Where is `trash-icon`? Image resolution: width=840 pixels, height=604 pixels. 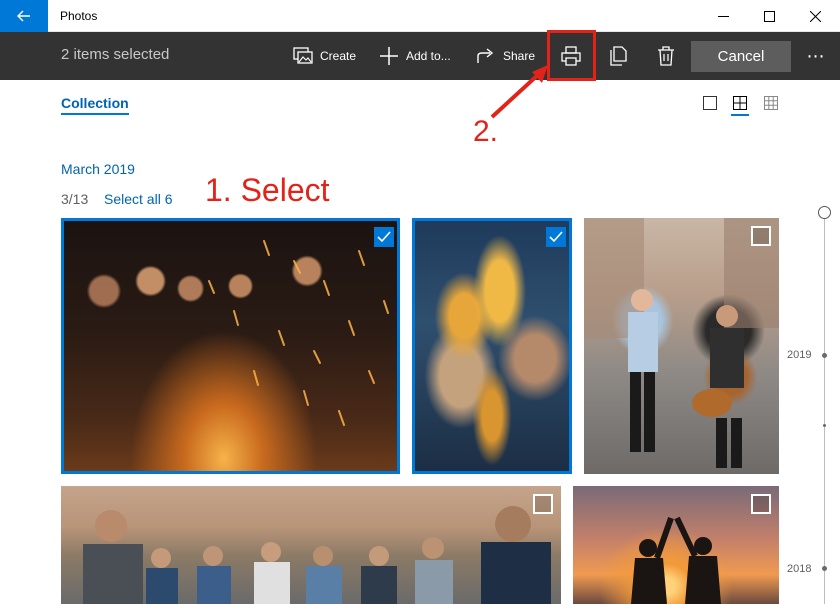
trash-icon is located at coordinates (666, 56).